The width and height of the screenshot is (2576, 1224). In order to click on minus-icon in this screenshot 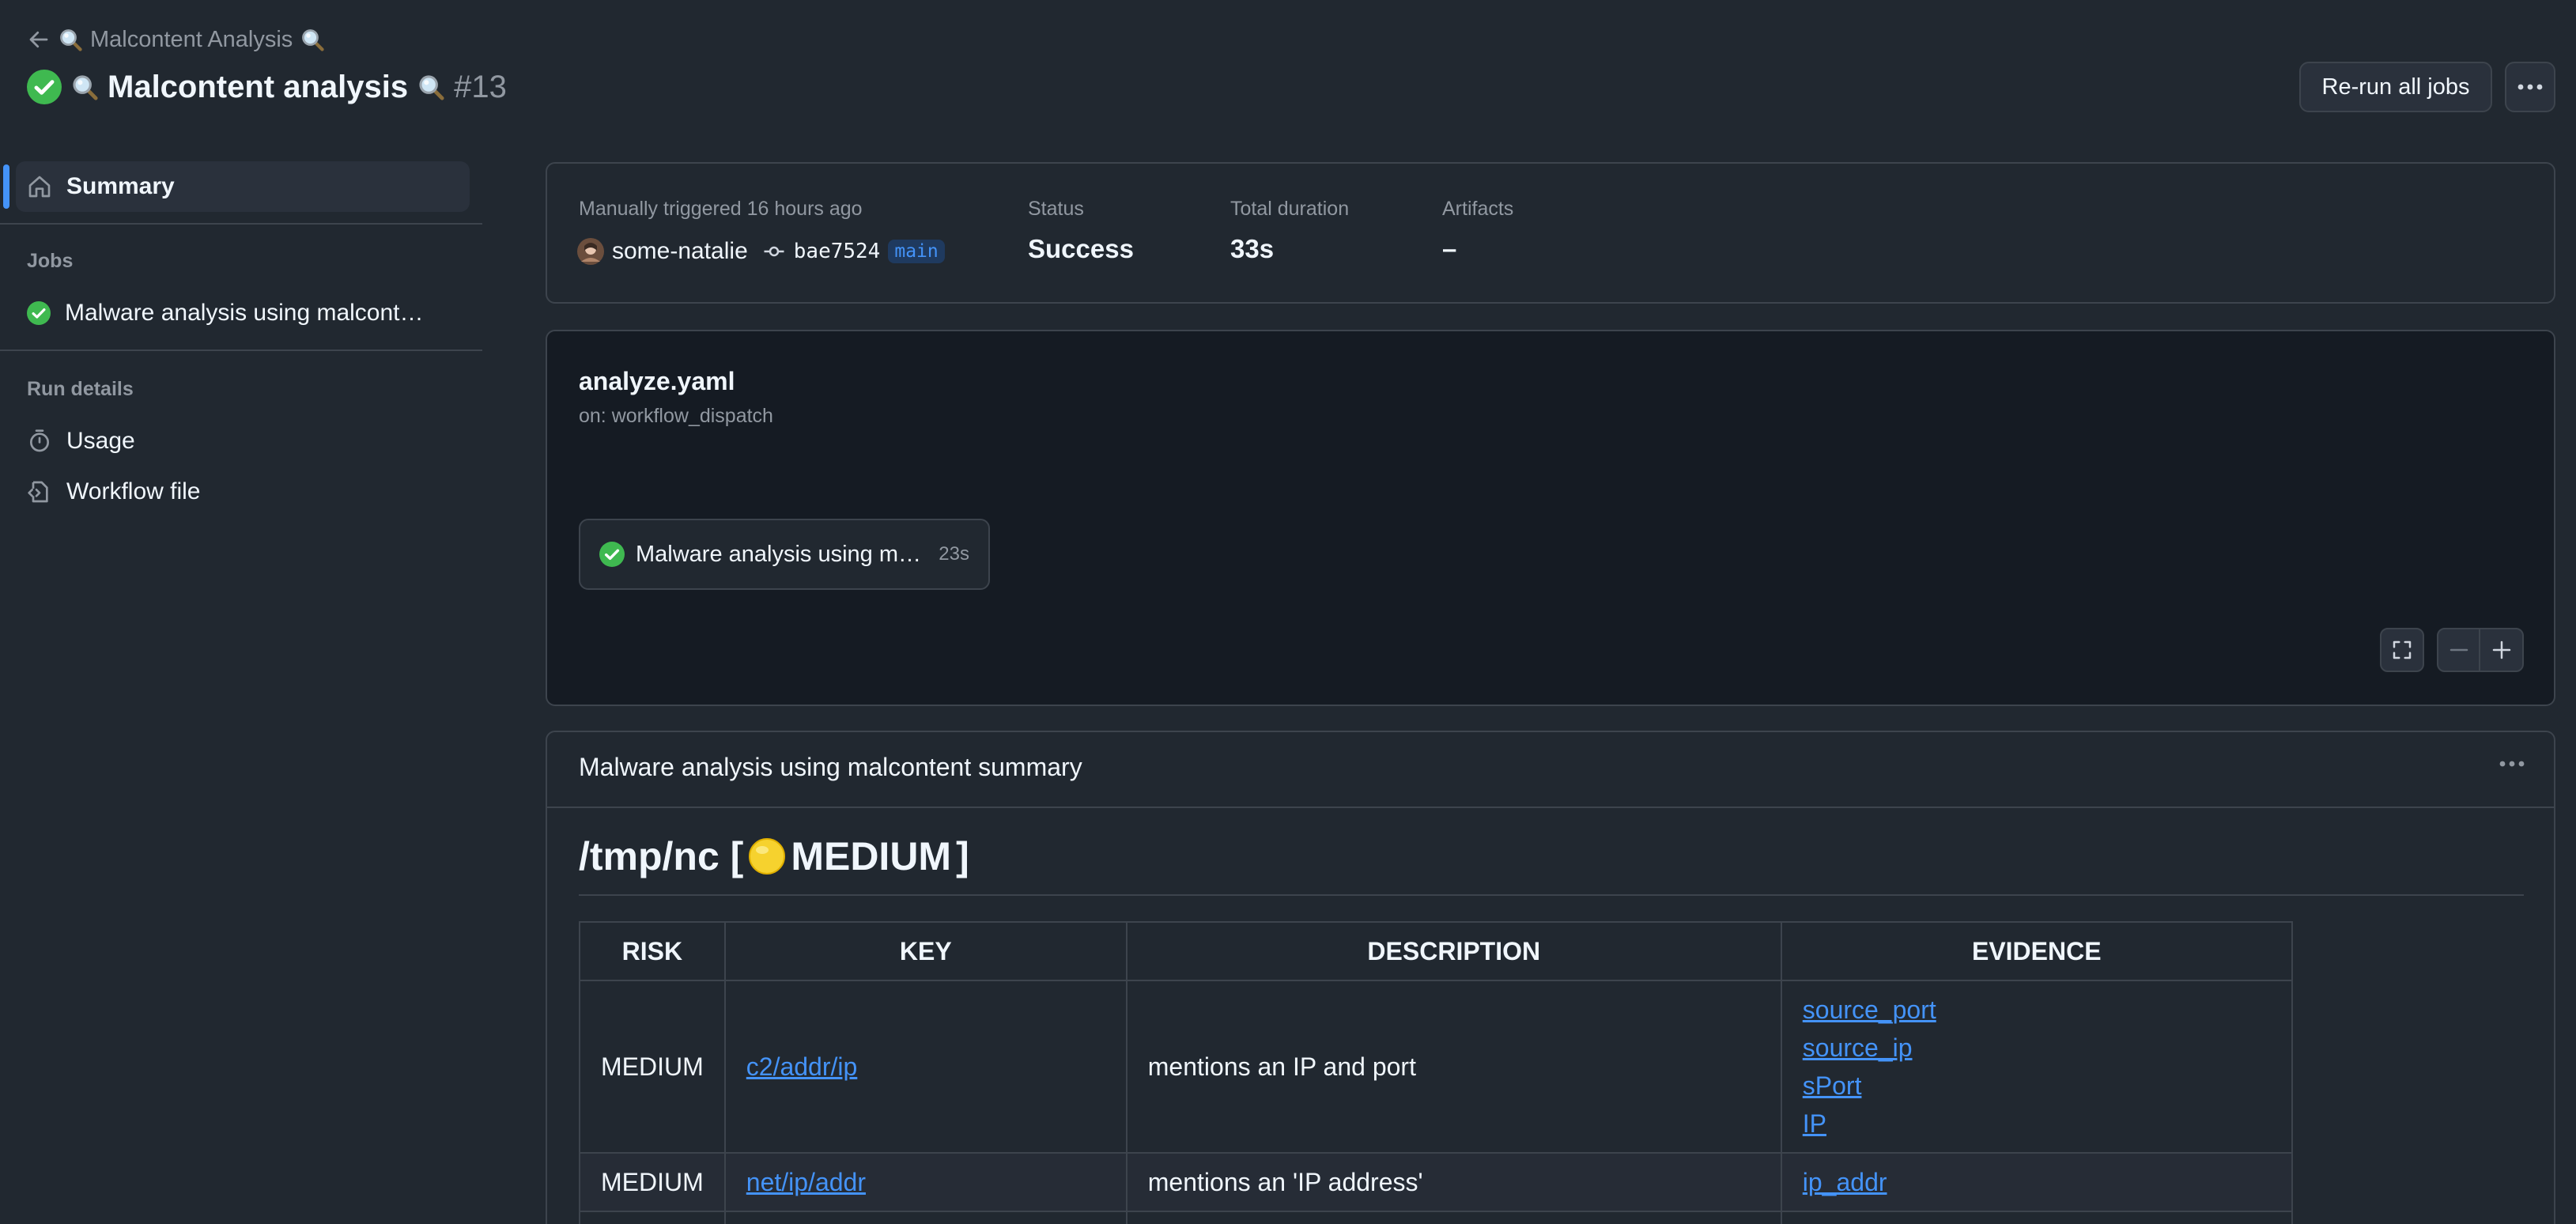, I will do `click(2458, 650)`.